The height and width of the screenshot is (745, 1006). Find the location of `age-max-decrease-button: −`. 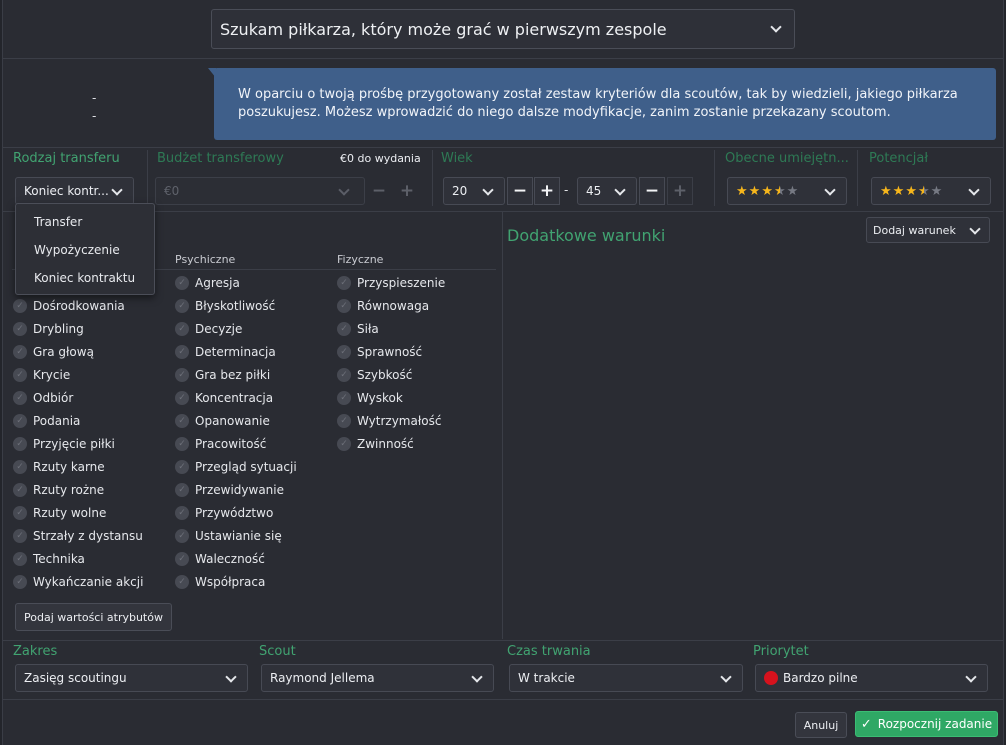

age-max-decrease-button: − is located at coordinates (652, 191).